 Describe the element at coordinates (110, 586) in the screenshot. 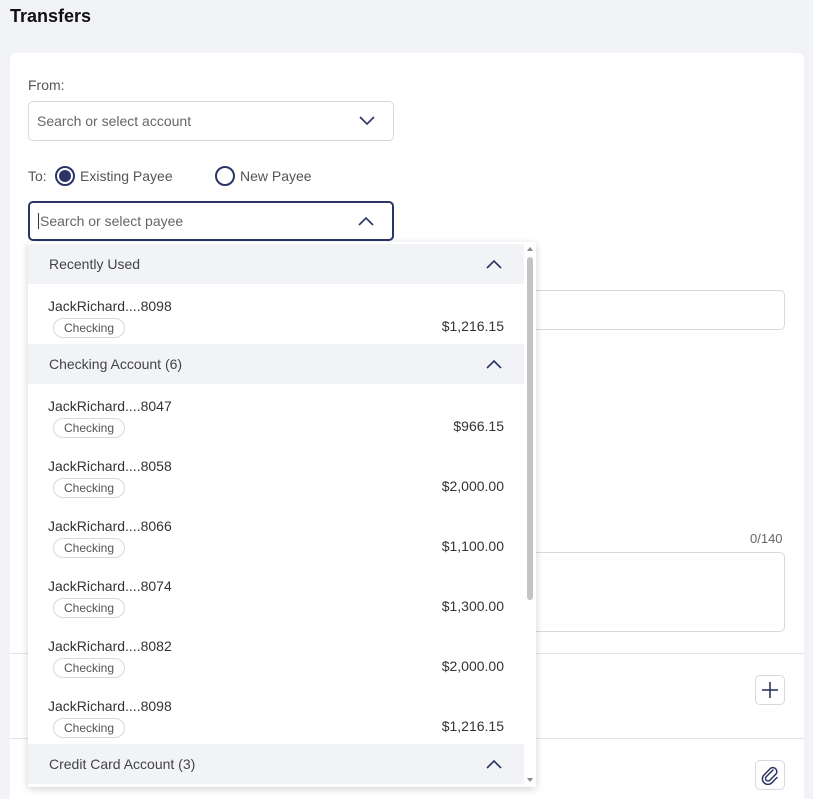

I see `payee-name: JackRichard....8074` at that location.